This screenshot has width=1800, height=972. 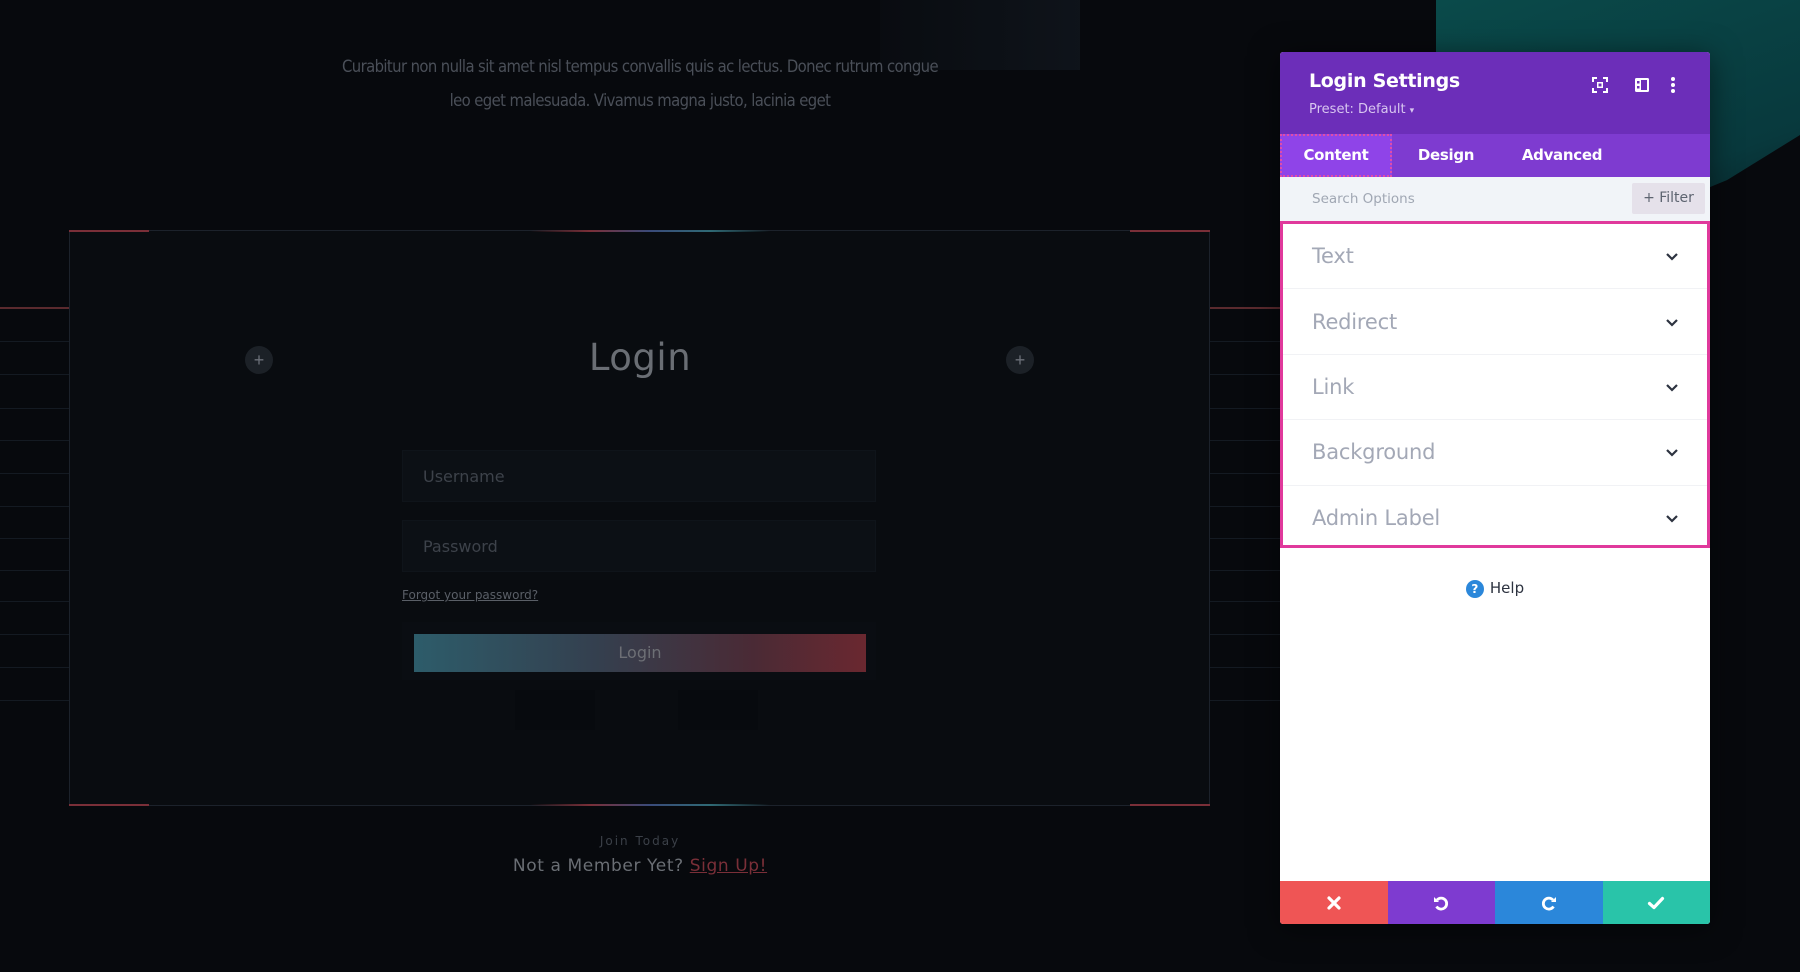 I want to click on panel-footer, so click(x=1495, y=902).